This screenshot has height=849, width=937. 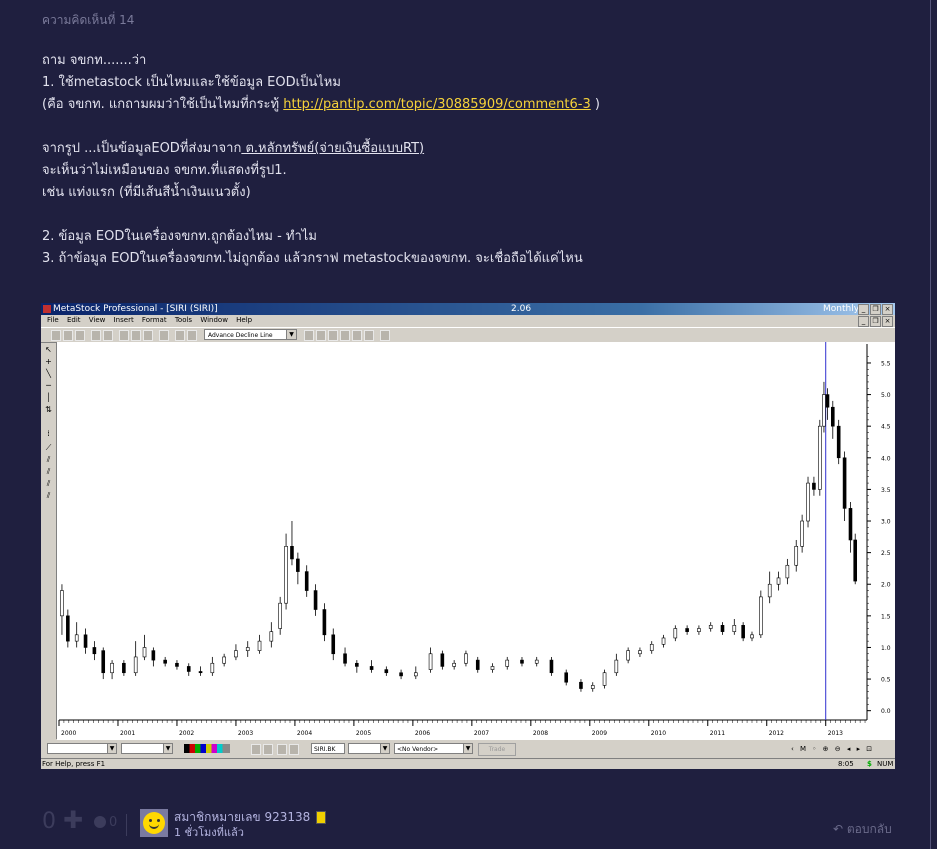 What do you see at coordinates (48, 374) in the screenshot?
I see `trendline-icon: ╲` at bounding box center [48, 374].